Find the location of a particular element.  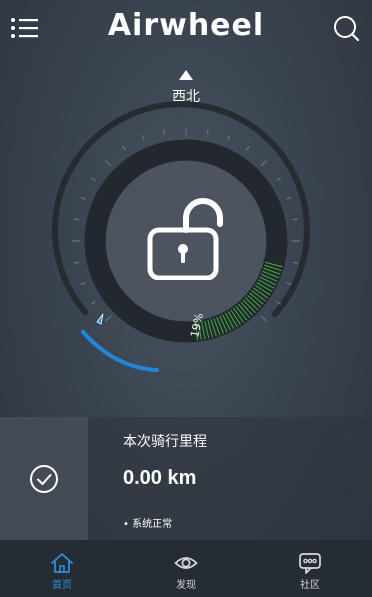

unlocked-padlock-icon is located at coordinates (185, 239).